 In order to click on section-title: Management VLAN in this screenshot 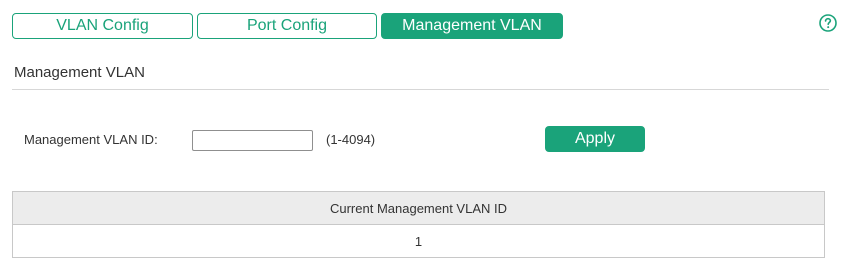, I will do `click(79, 72)`.